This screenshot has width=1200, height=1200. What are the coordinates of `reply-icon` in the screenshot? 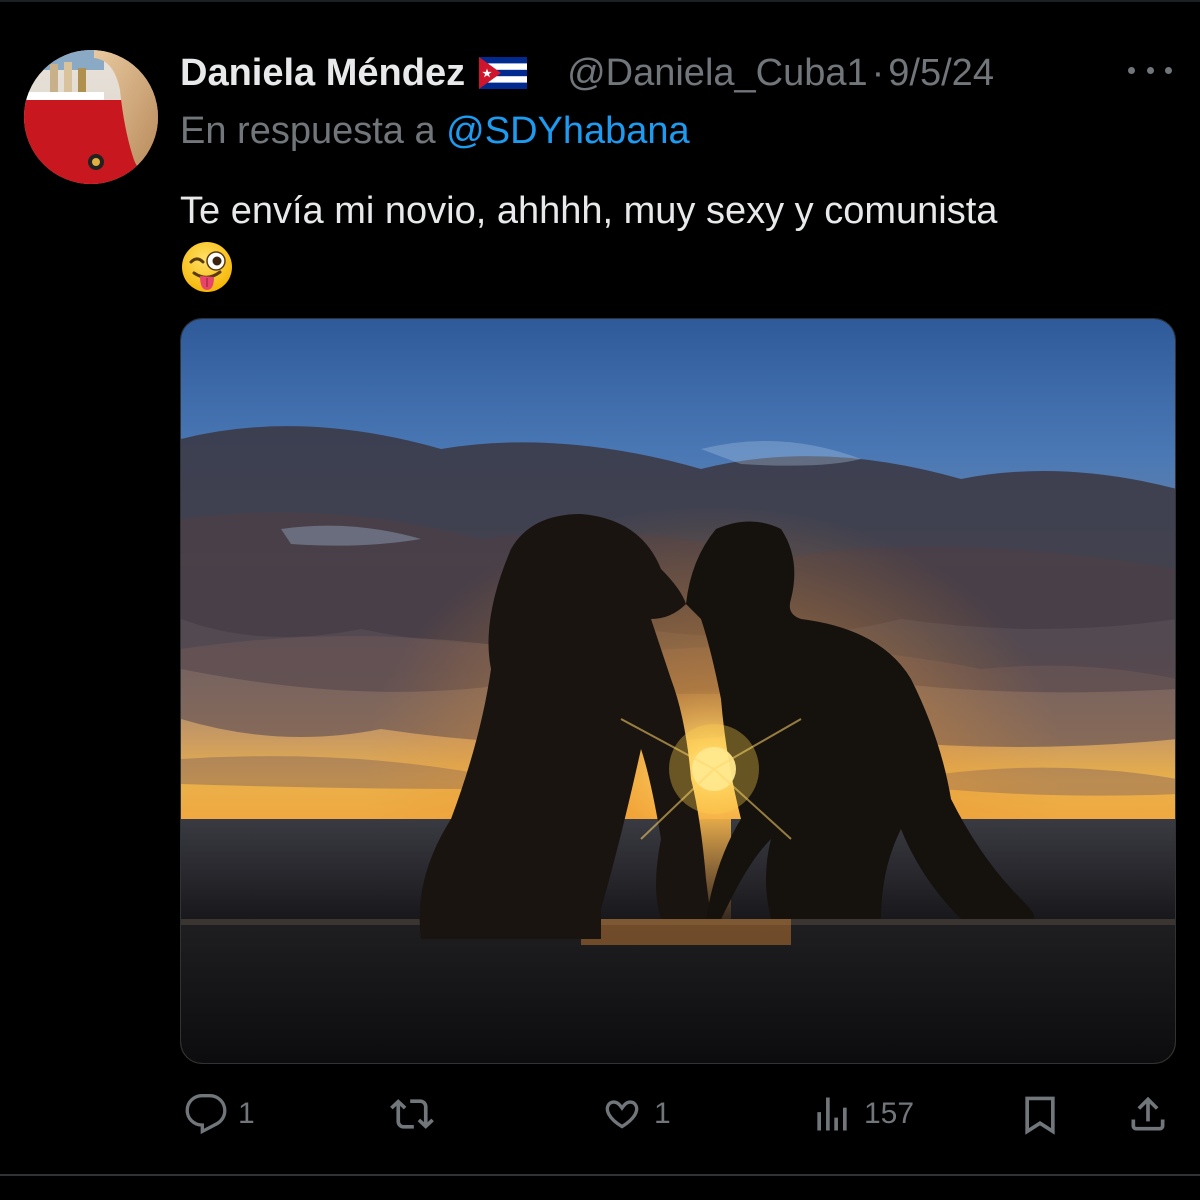 It's located at (206, 1114).